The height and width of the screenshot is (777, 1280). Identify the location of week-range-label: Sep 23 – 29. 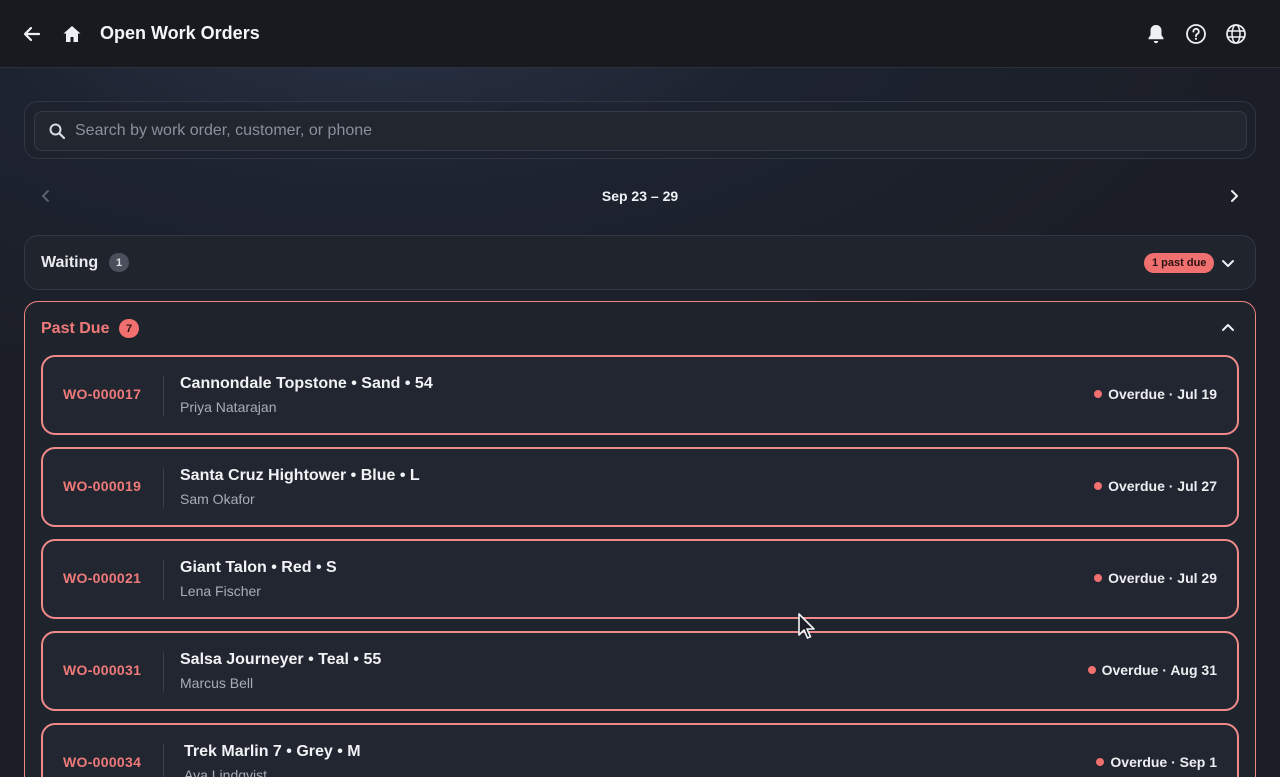
(640, 196).